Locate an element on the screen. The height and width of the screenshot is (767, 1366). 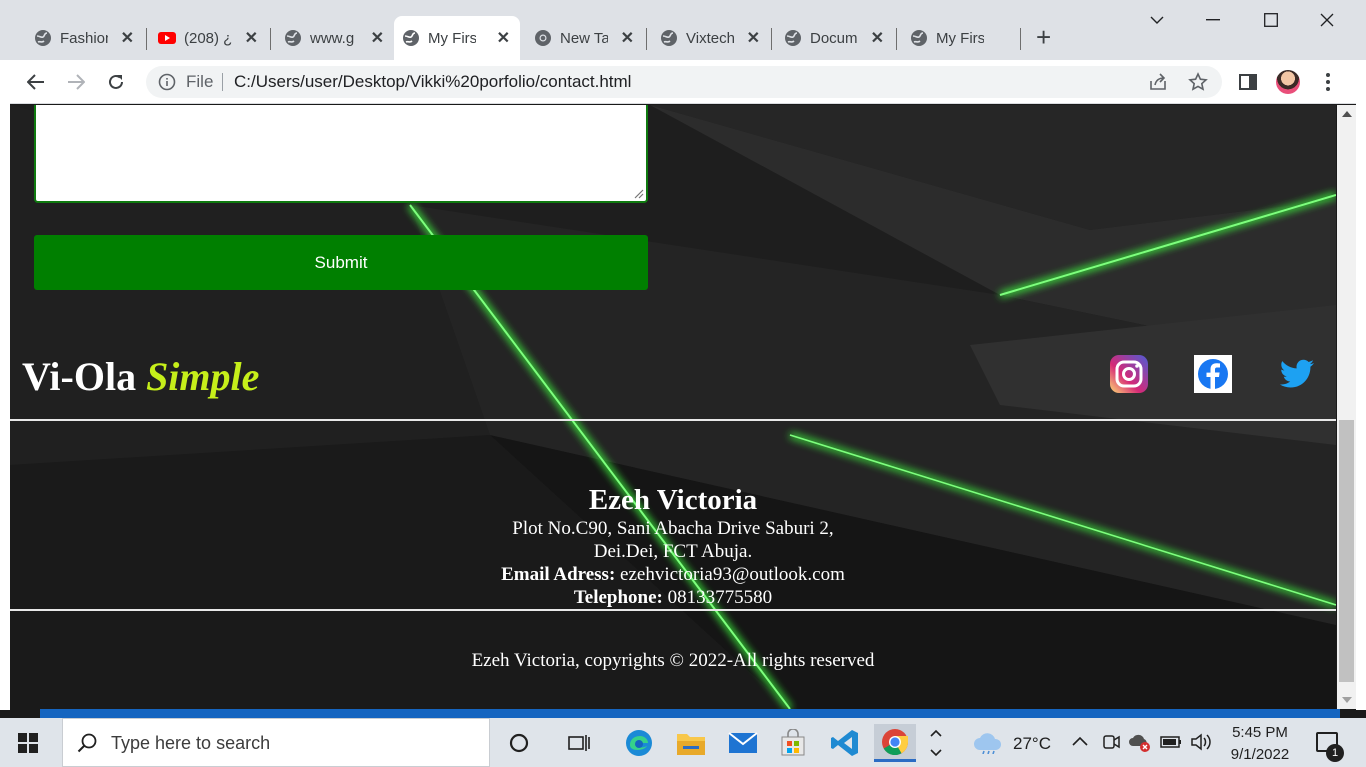
system-clock: 5:45 PM 9/1/2022 is located at coordinates (1260, 744).